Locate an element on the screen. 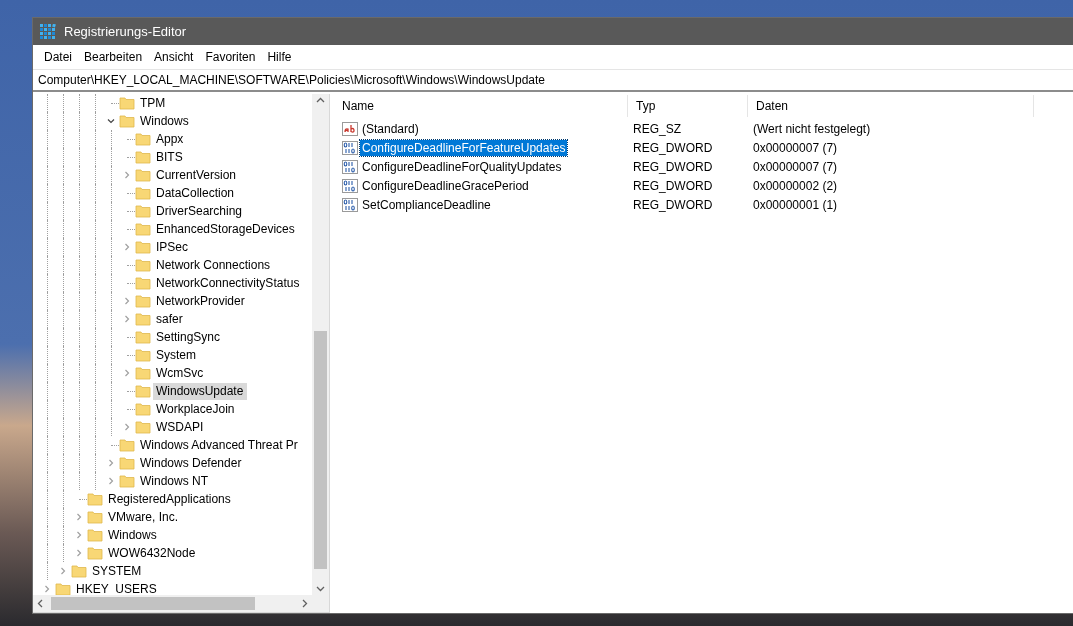  menu-item: Bearbeiten is located at coordinates (113, 57).